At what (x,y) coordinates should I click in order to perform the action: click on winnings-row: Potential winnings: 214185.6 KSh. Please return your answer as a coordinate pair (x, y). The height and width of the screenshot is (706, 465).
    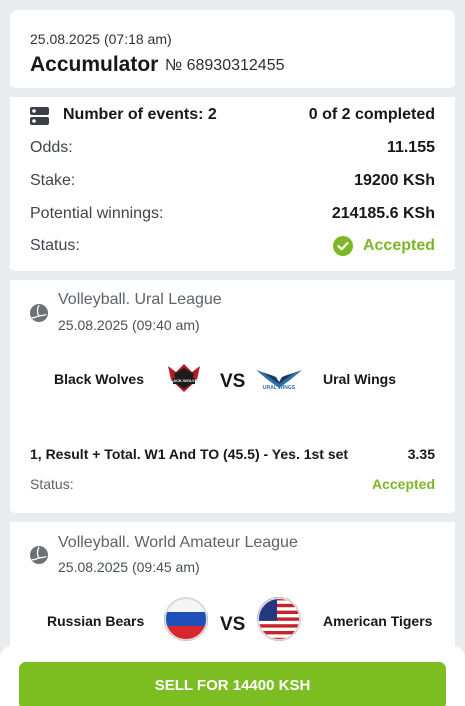
    Looking at the image, I should click on (232, 216).